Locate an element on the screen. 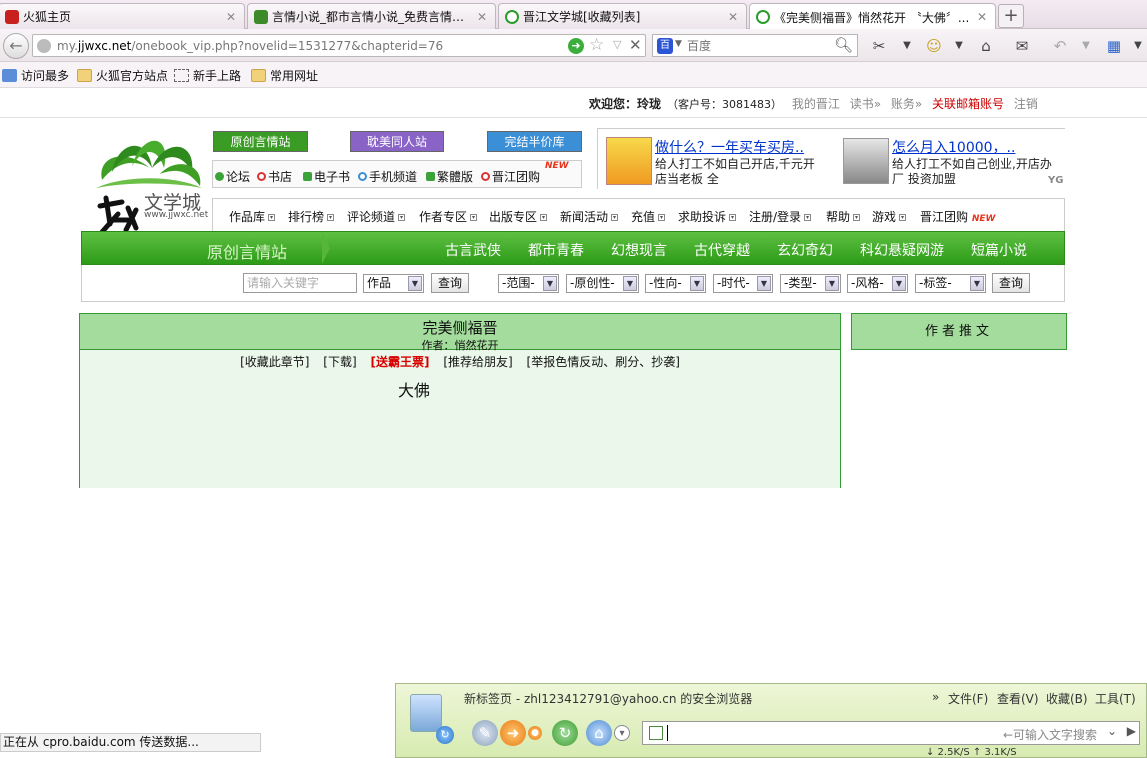 The height and width of the screenshot is (758, 1147). bookmark-most-visited: 访问最多 is located at coordinates (35, 75).